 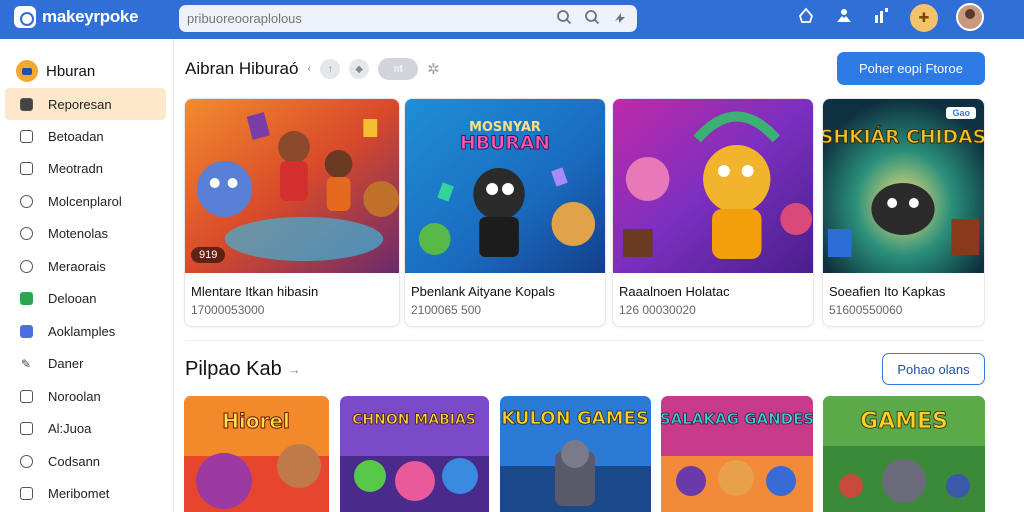 I want to click on search-bar, so click(x=408, y=18).